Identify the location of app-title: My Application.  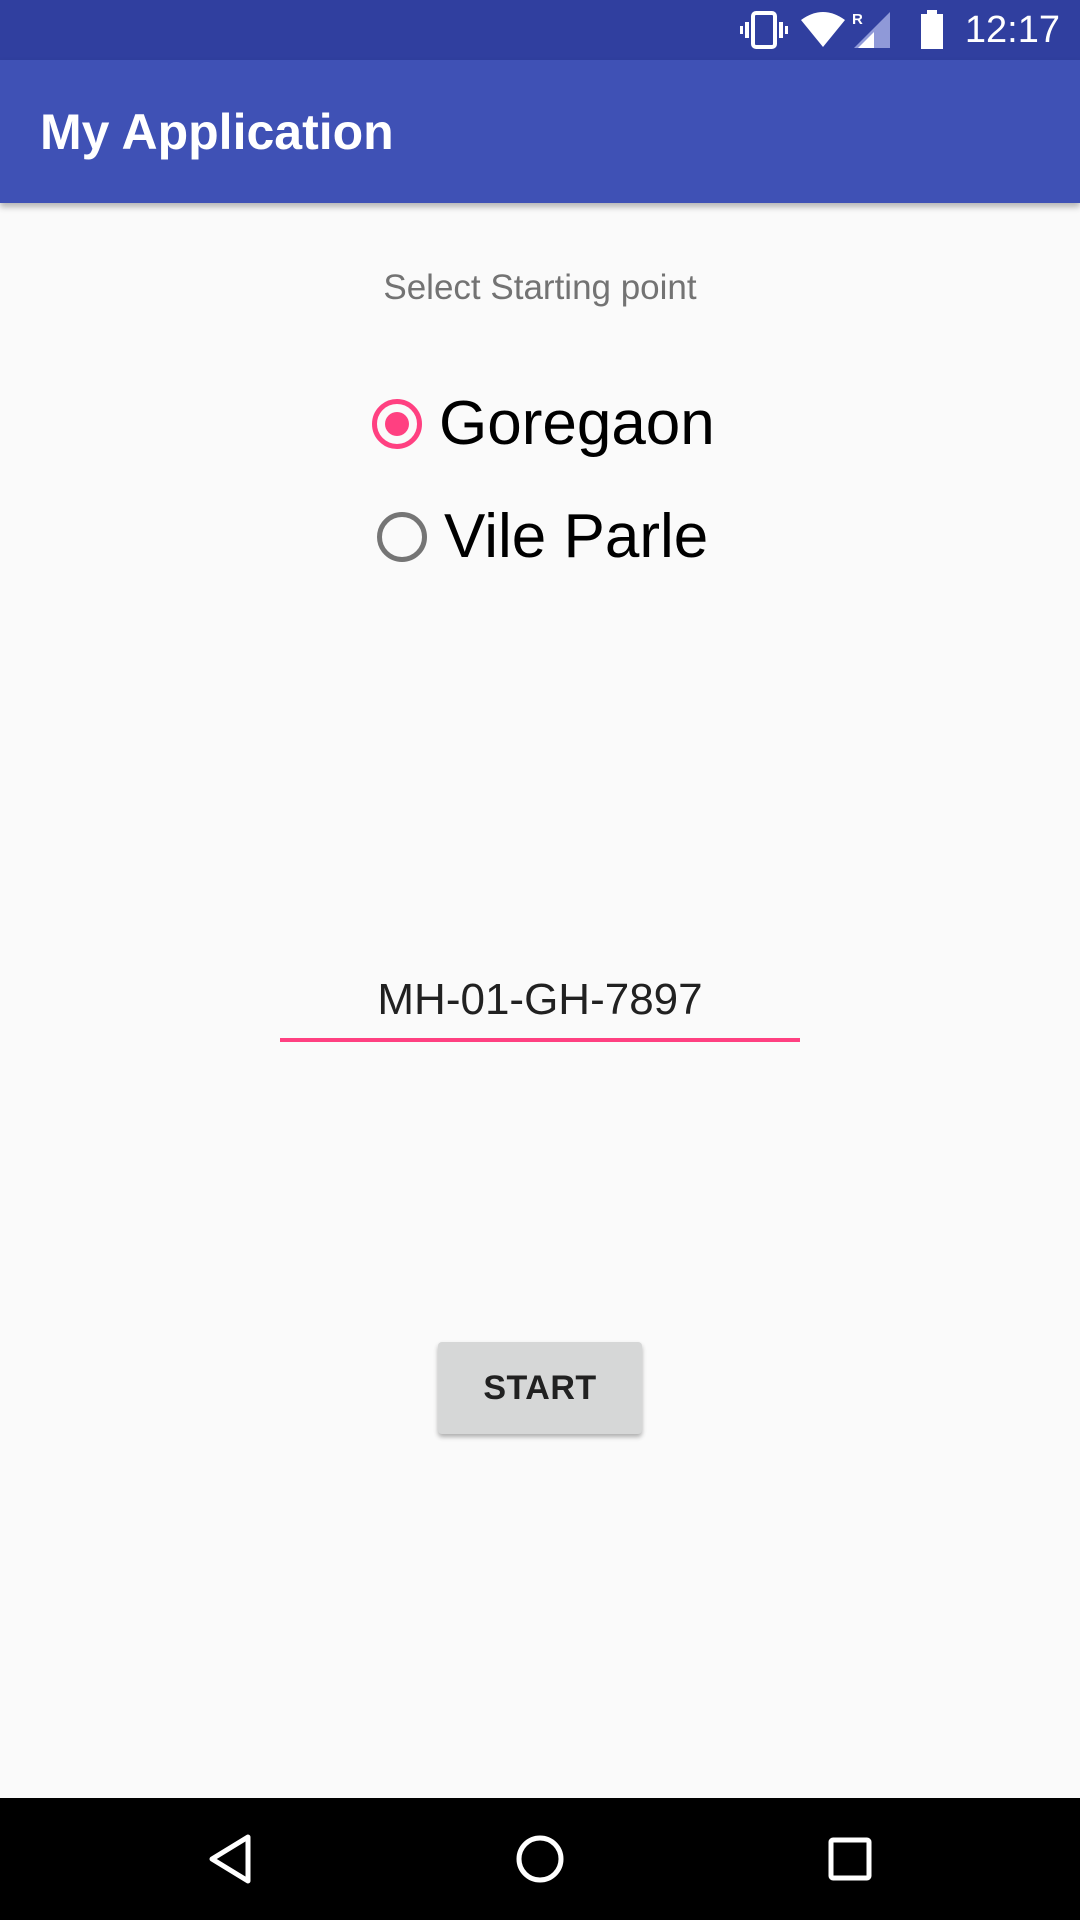
(217, 132).